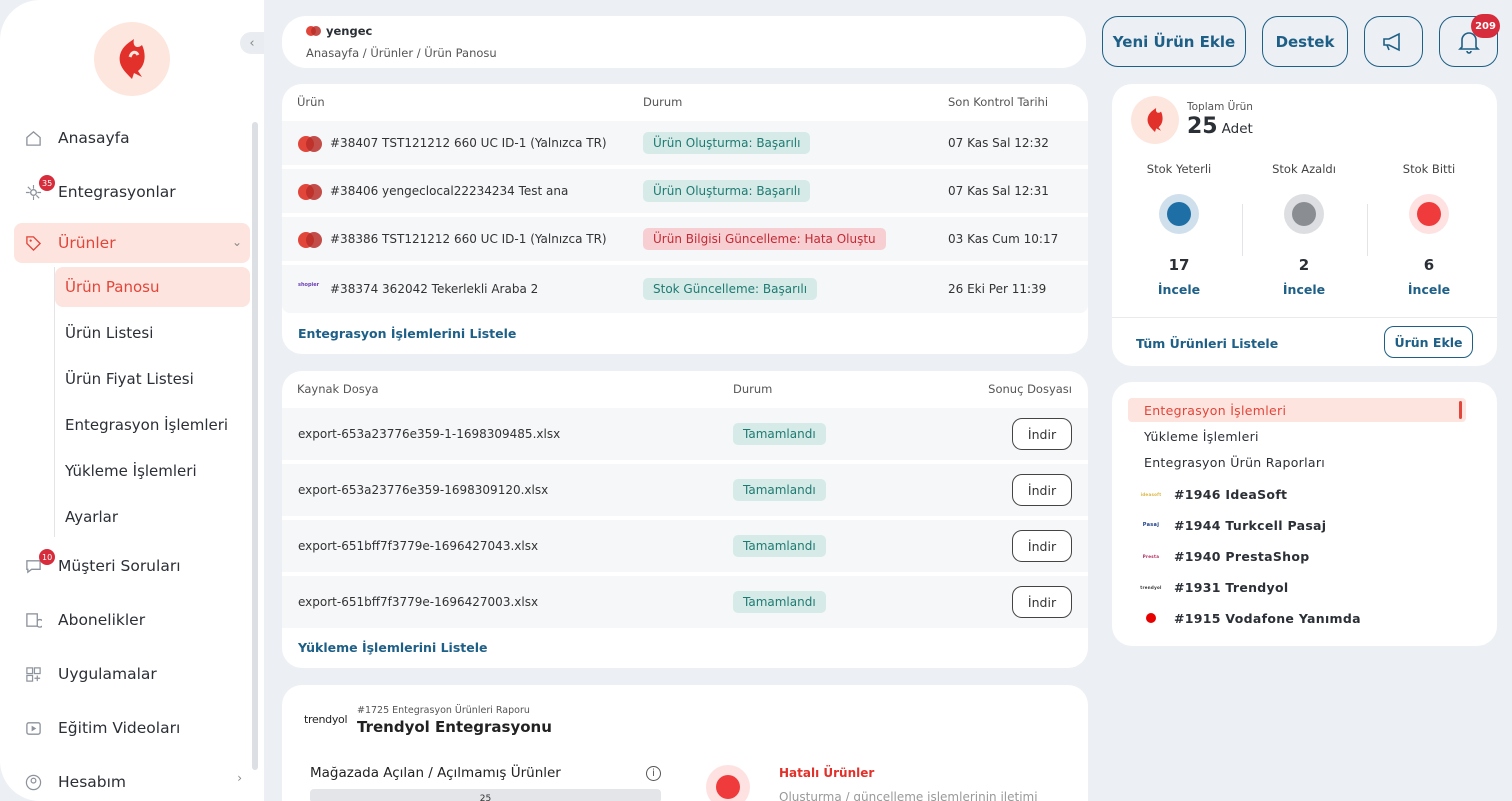 This screenshot has width=1512, height=801. Describe the element at coordinates (1429, 169) in the screenshot. I see `stat-label: Stok Bitti` at that location.